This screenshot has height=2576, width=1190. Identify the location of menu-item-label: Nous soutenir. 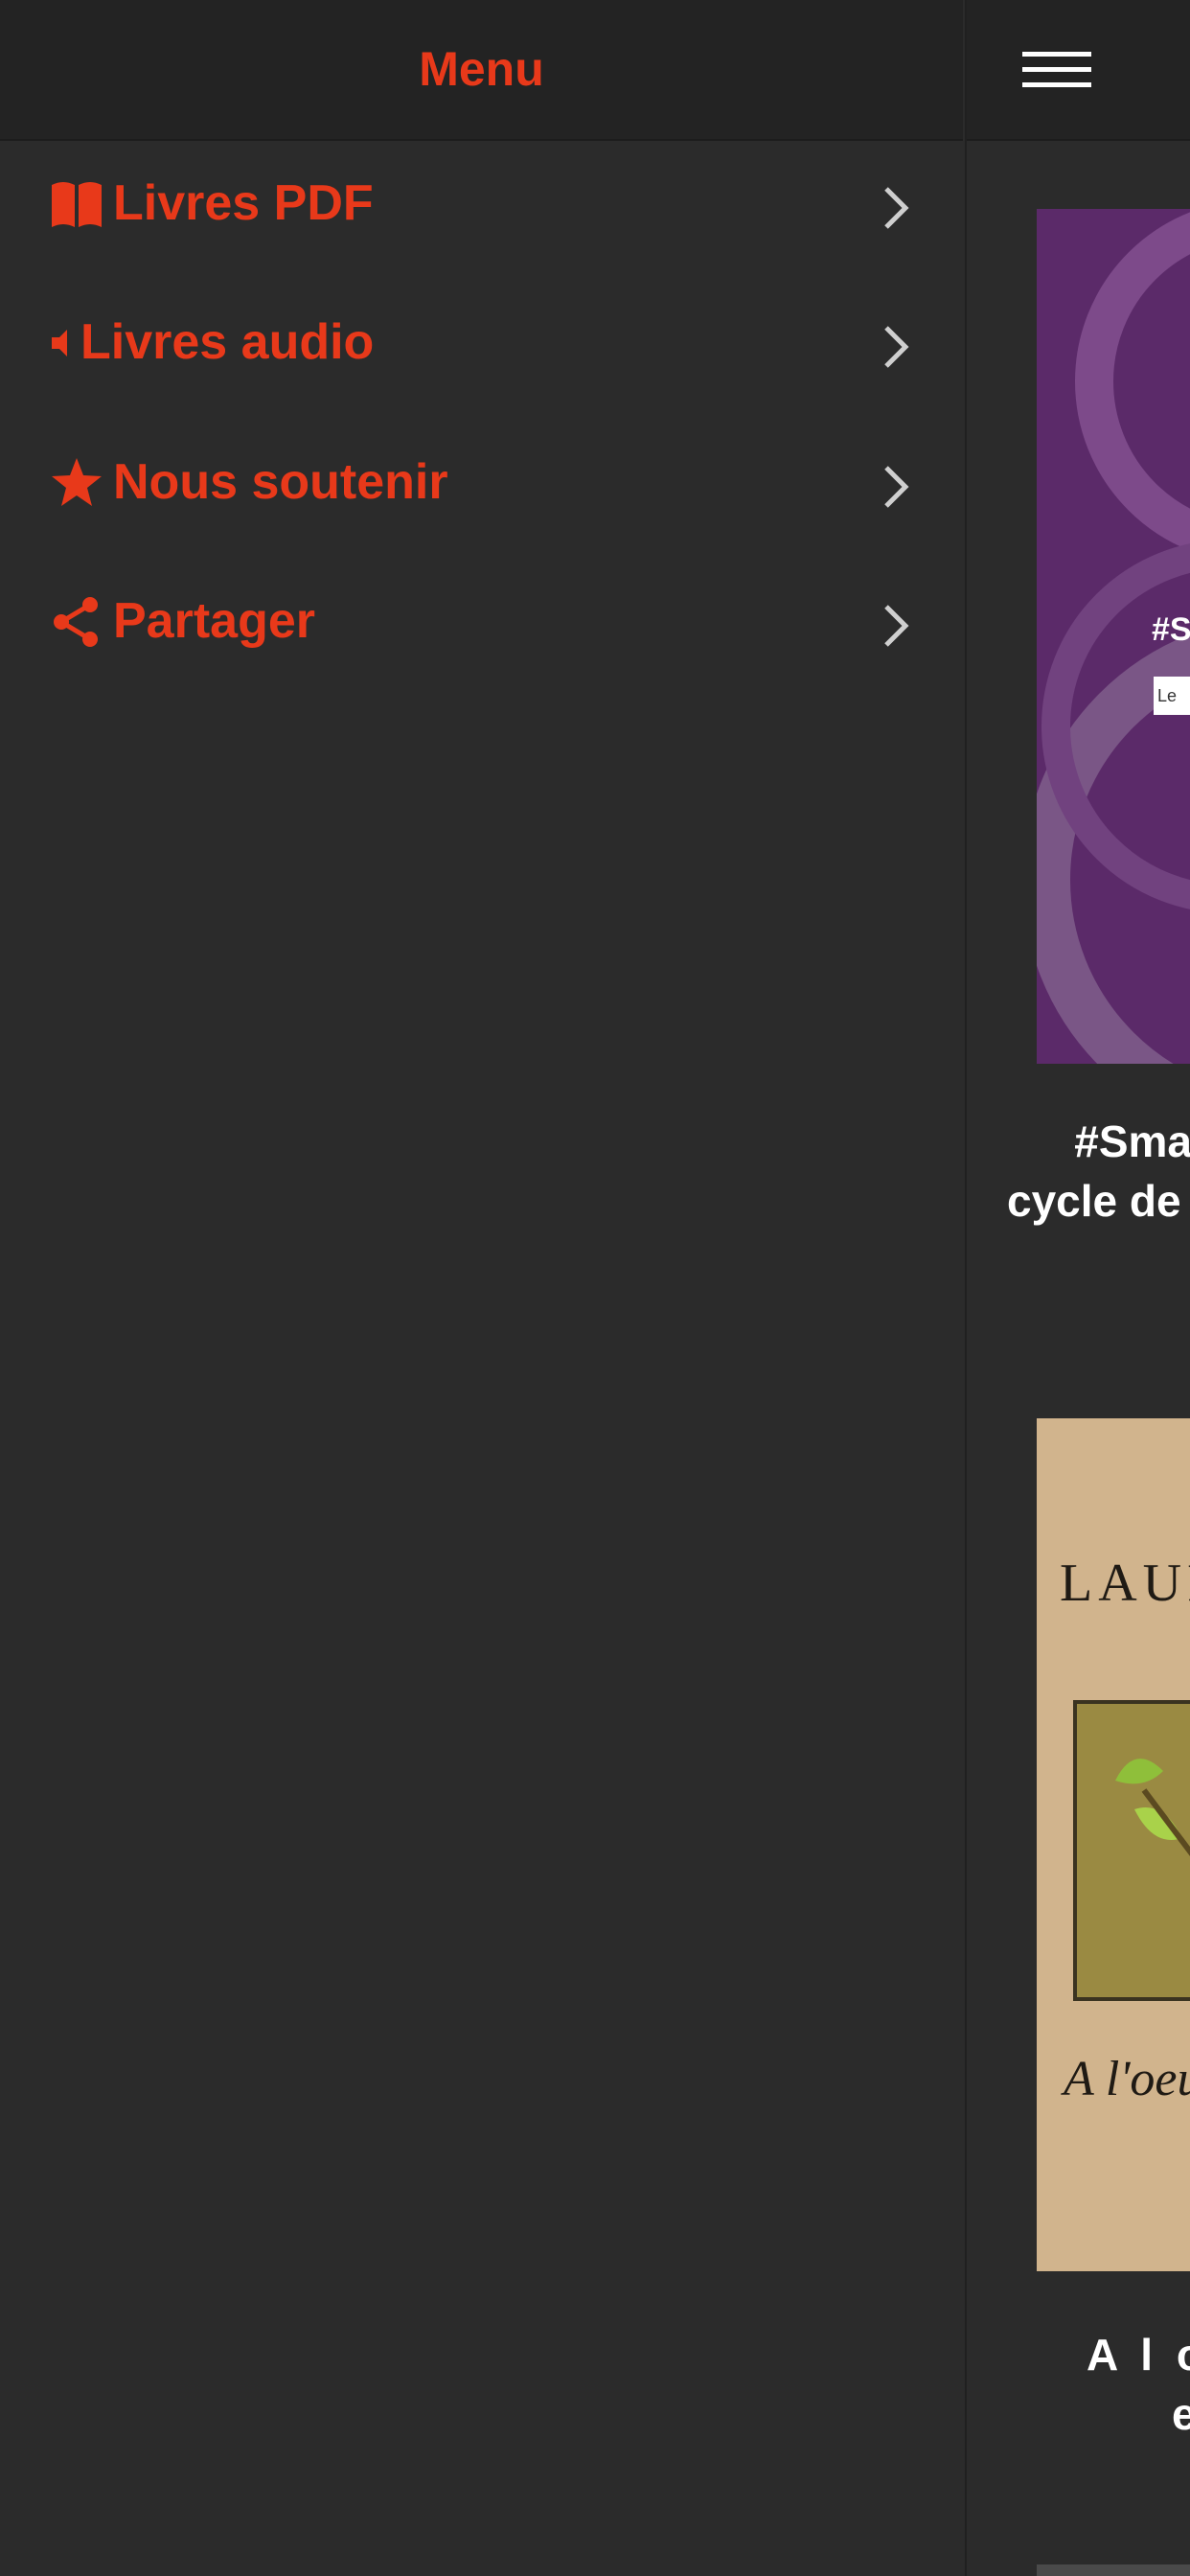
(280, 482).